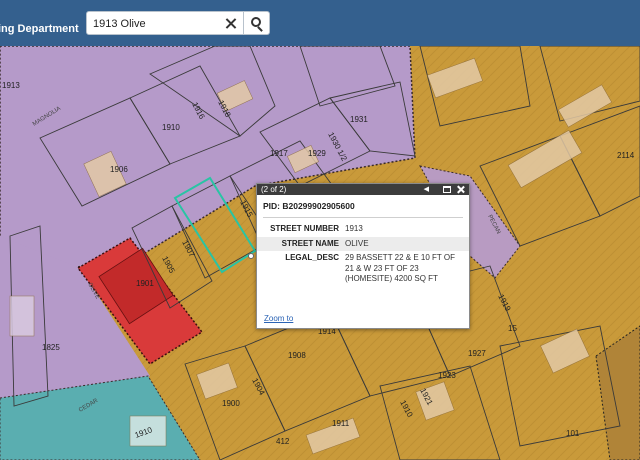  What do you see at coordinates (341, 423) in the screenshot?
I see `parcel-label: 1911` at bounding box center [341, 423].